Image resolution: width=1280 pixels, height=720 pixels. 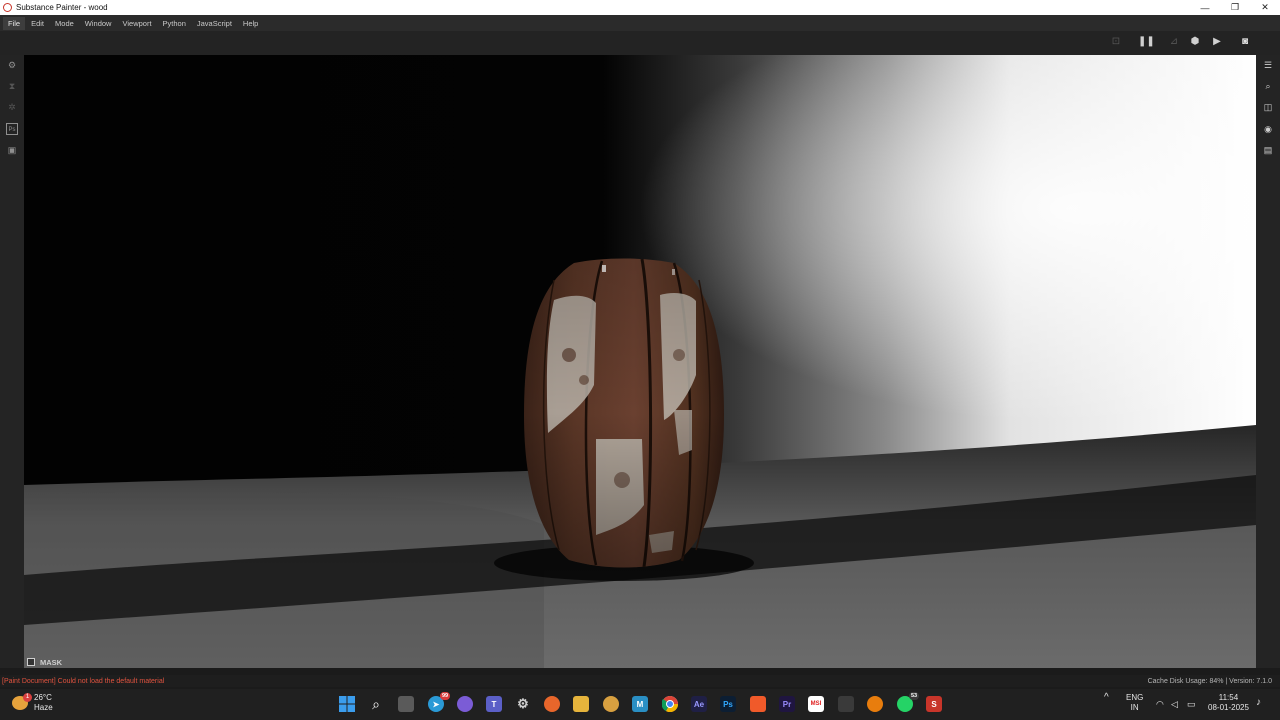 What do you see at coordinates (624, 413) in the screenshot?
I see `barrel-model` at bounding box center [624, 413].